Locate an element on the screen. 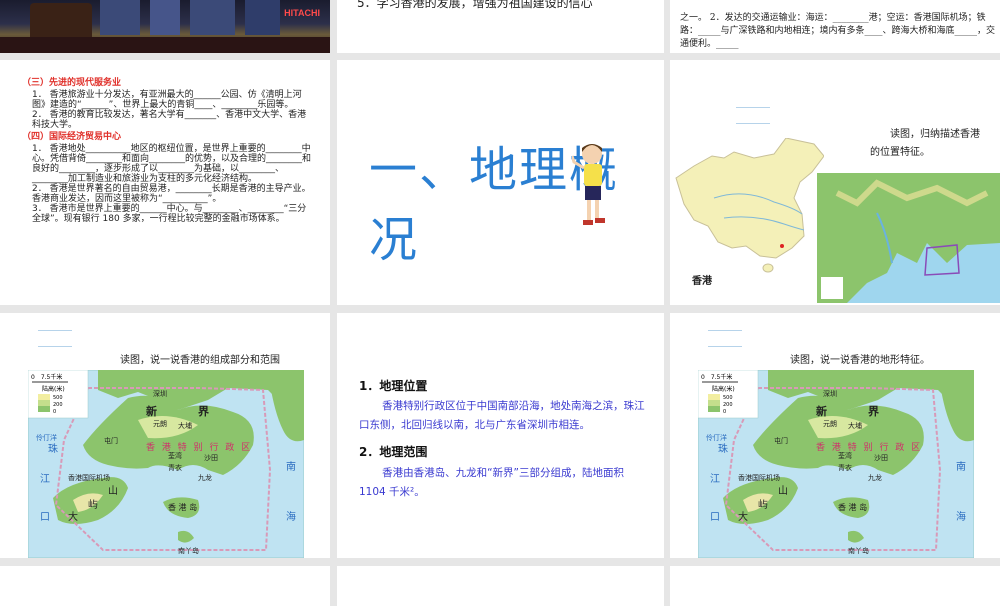  hong-kong-night-photo: HITACHI is located at coordinates (165, 26).